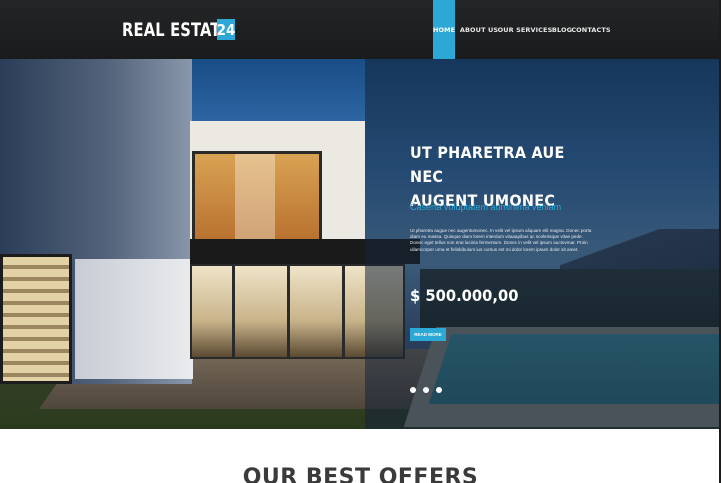 Image resolution: width=721 pixels, height=483 pixels. I want to click on main-nav: HOME ABOUT US OUR SERVICES BLOG CONTACTS, so click(522, 29).